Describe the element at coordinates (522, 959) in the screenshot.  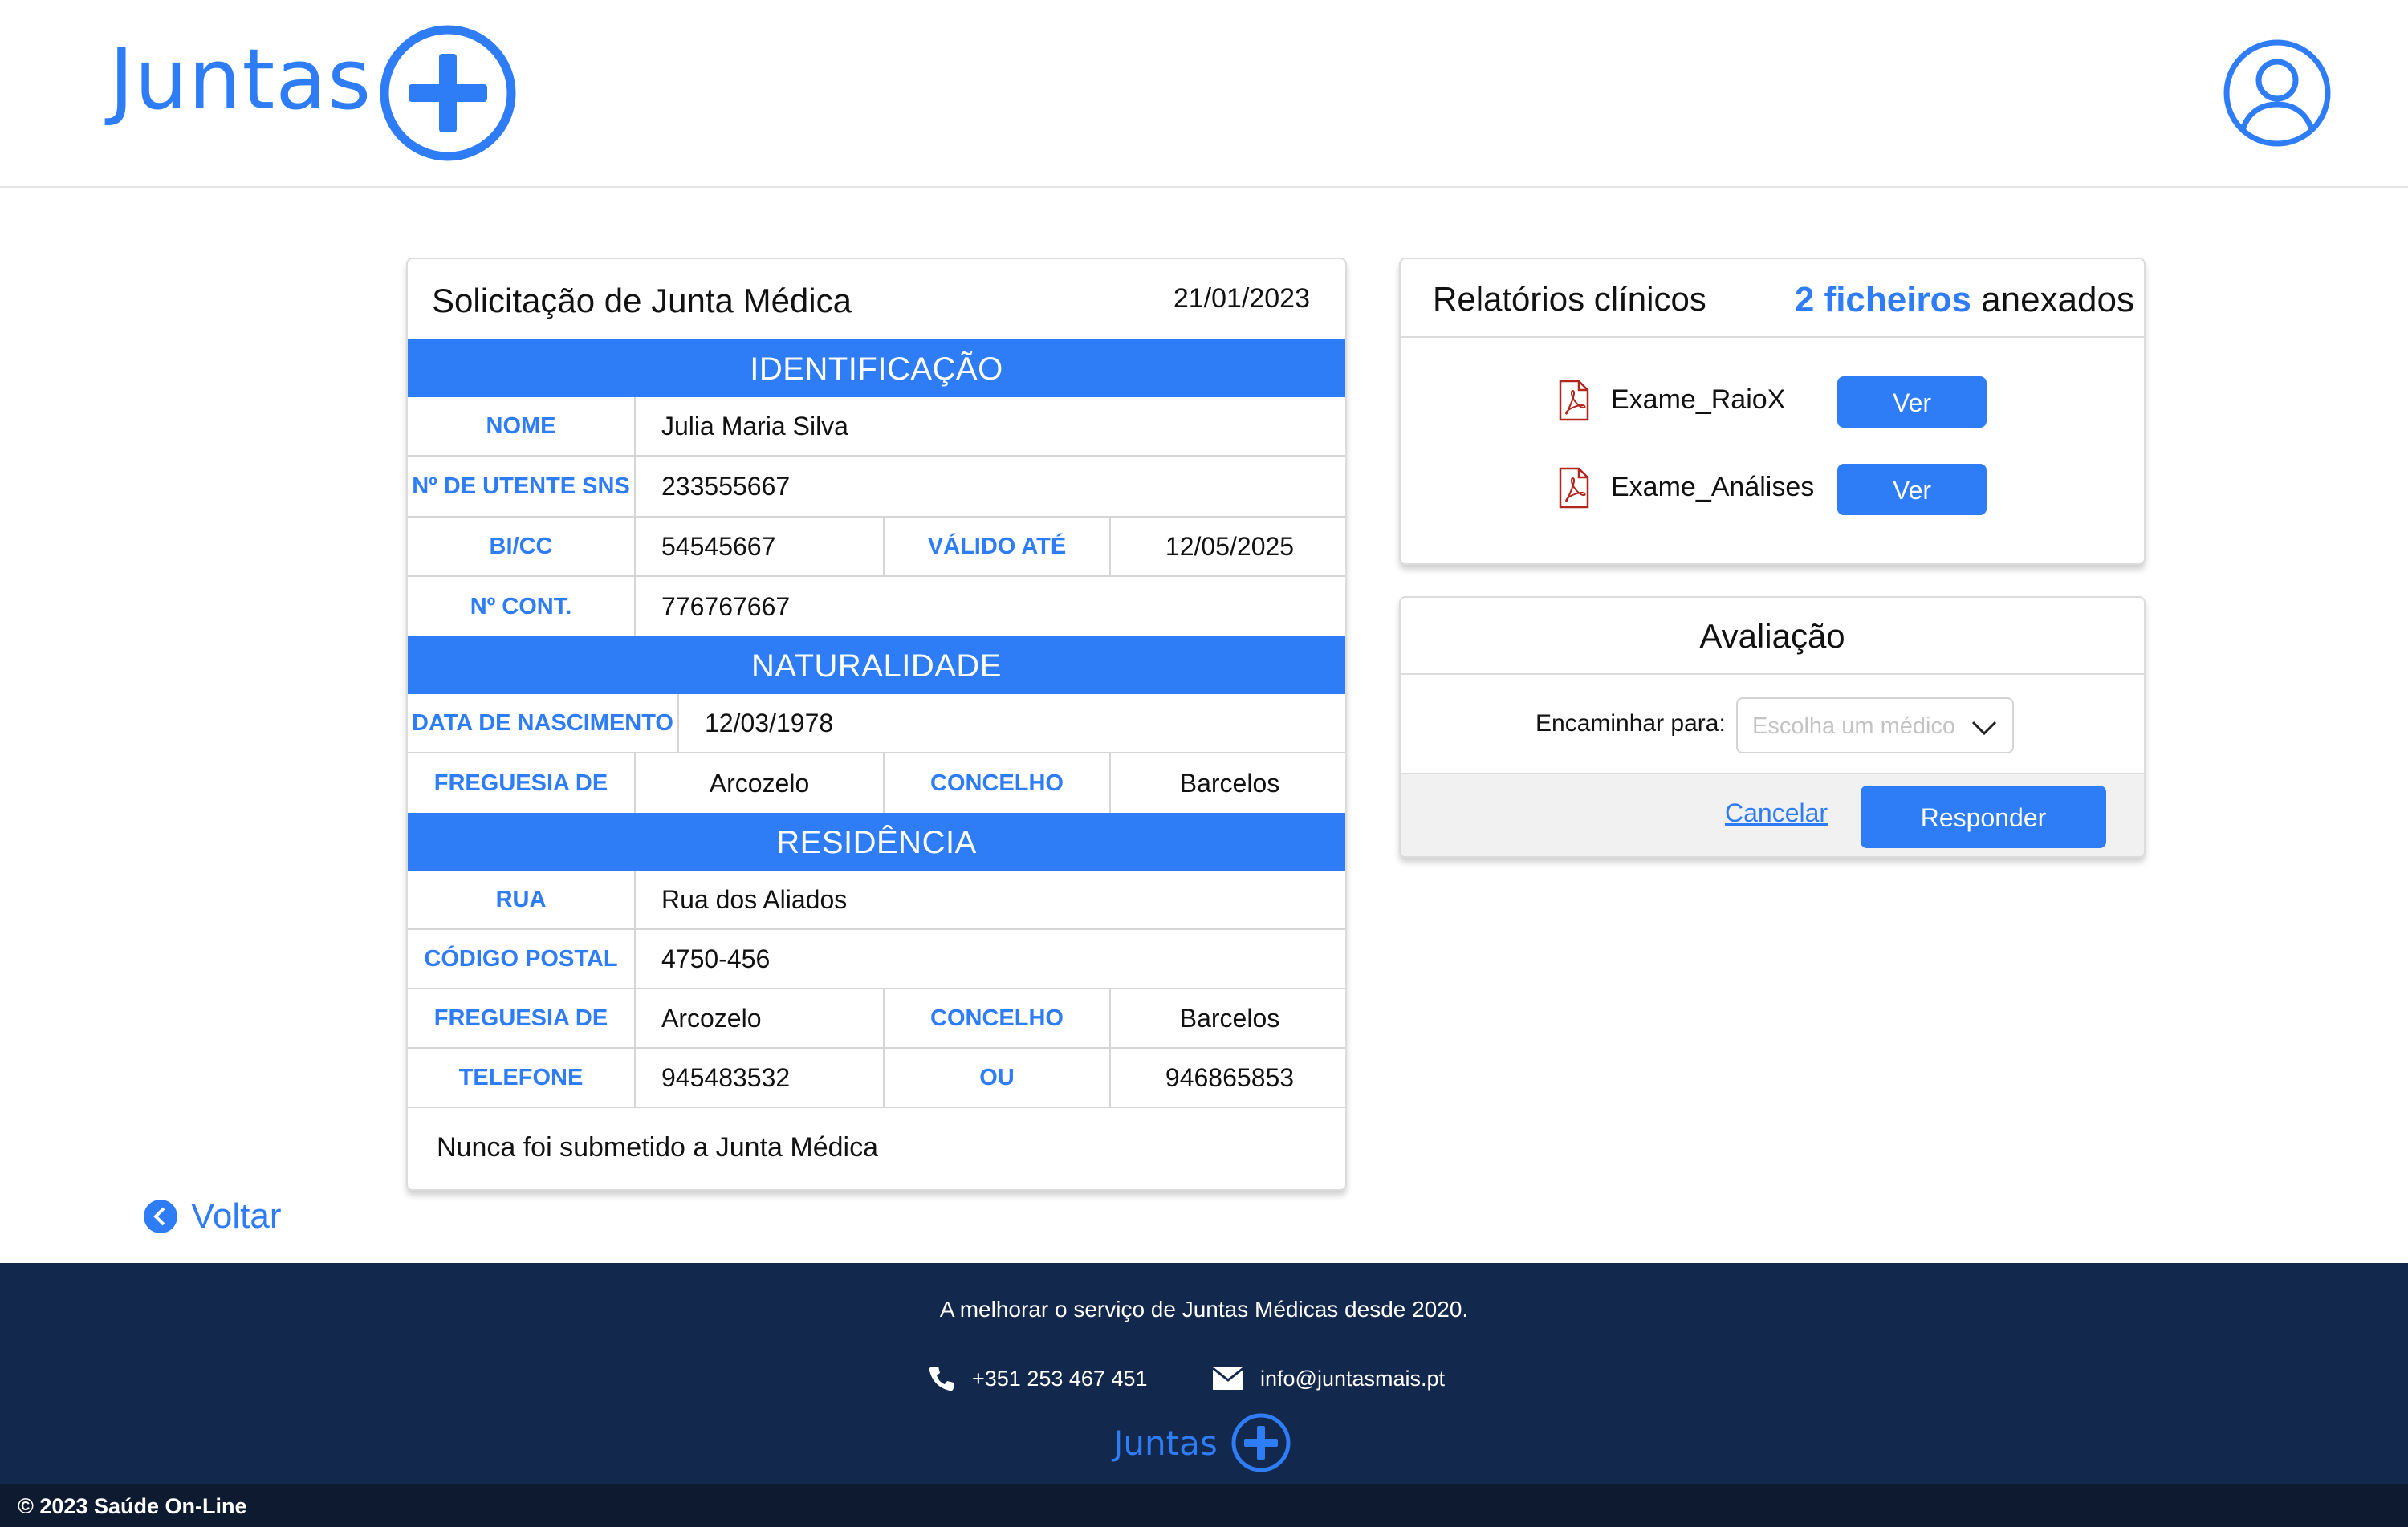
I see `postal-label: CÓDIGO POSTAL` at that location.